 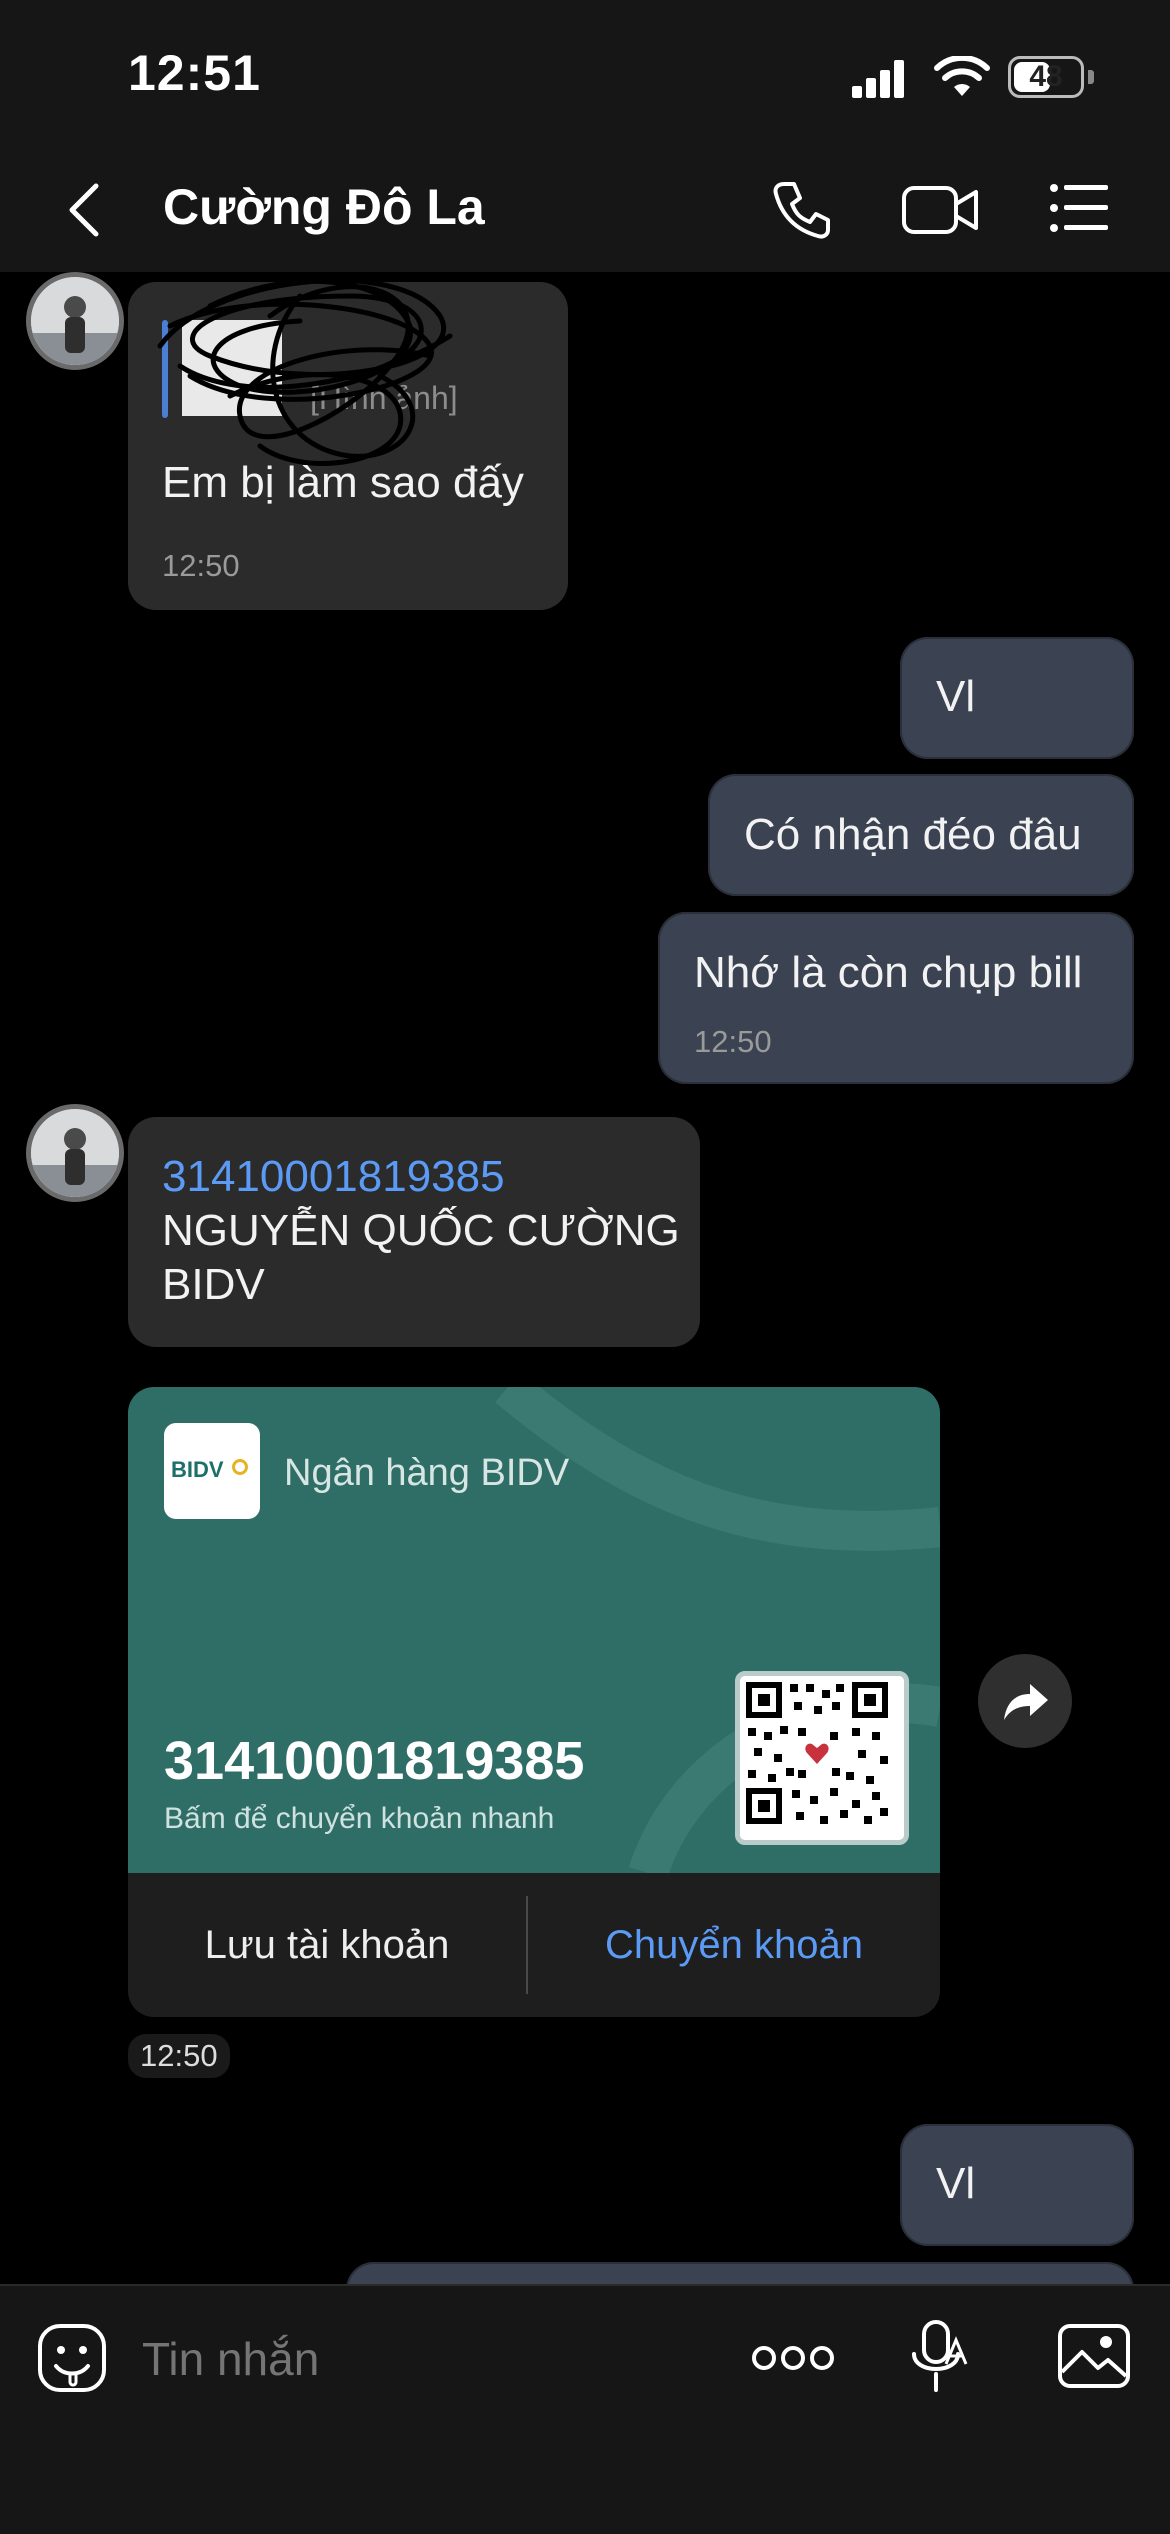 What do you see at coordinates (940, 210) in the screenshot?
I see `video-camera-icon` at bounding box center [940, 210].